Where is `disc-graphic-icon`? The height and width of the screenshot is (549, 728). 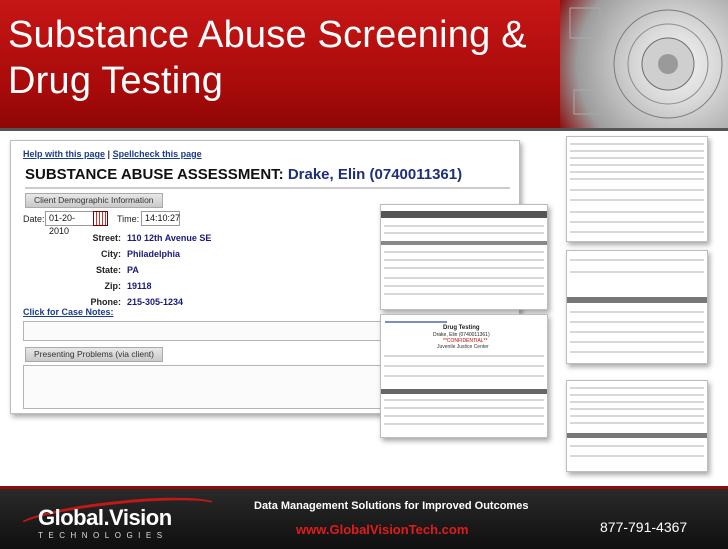 disc-graphic-icon is located at coordinates (646, 63).